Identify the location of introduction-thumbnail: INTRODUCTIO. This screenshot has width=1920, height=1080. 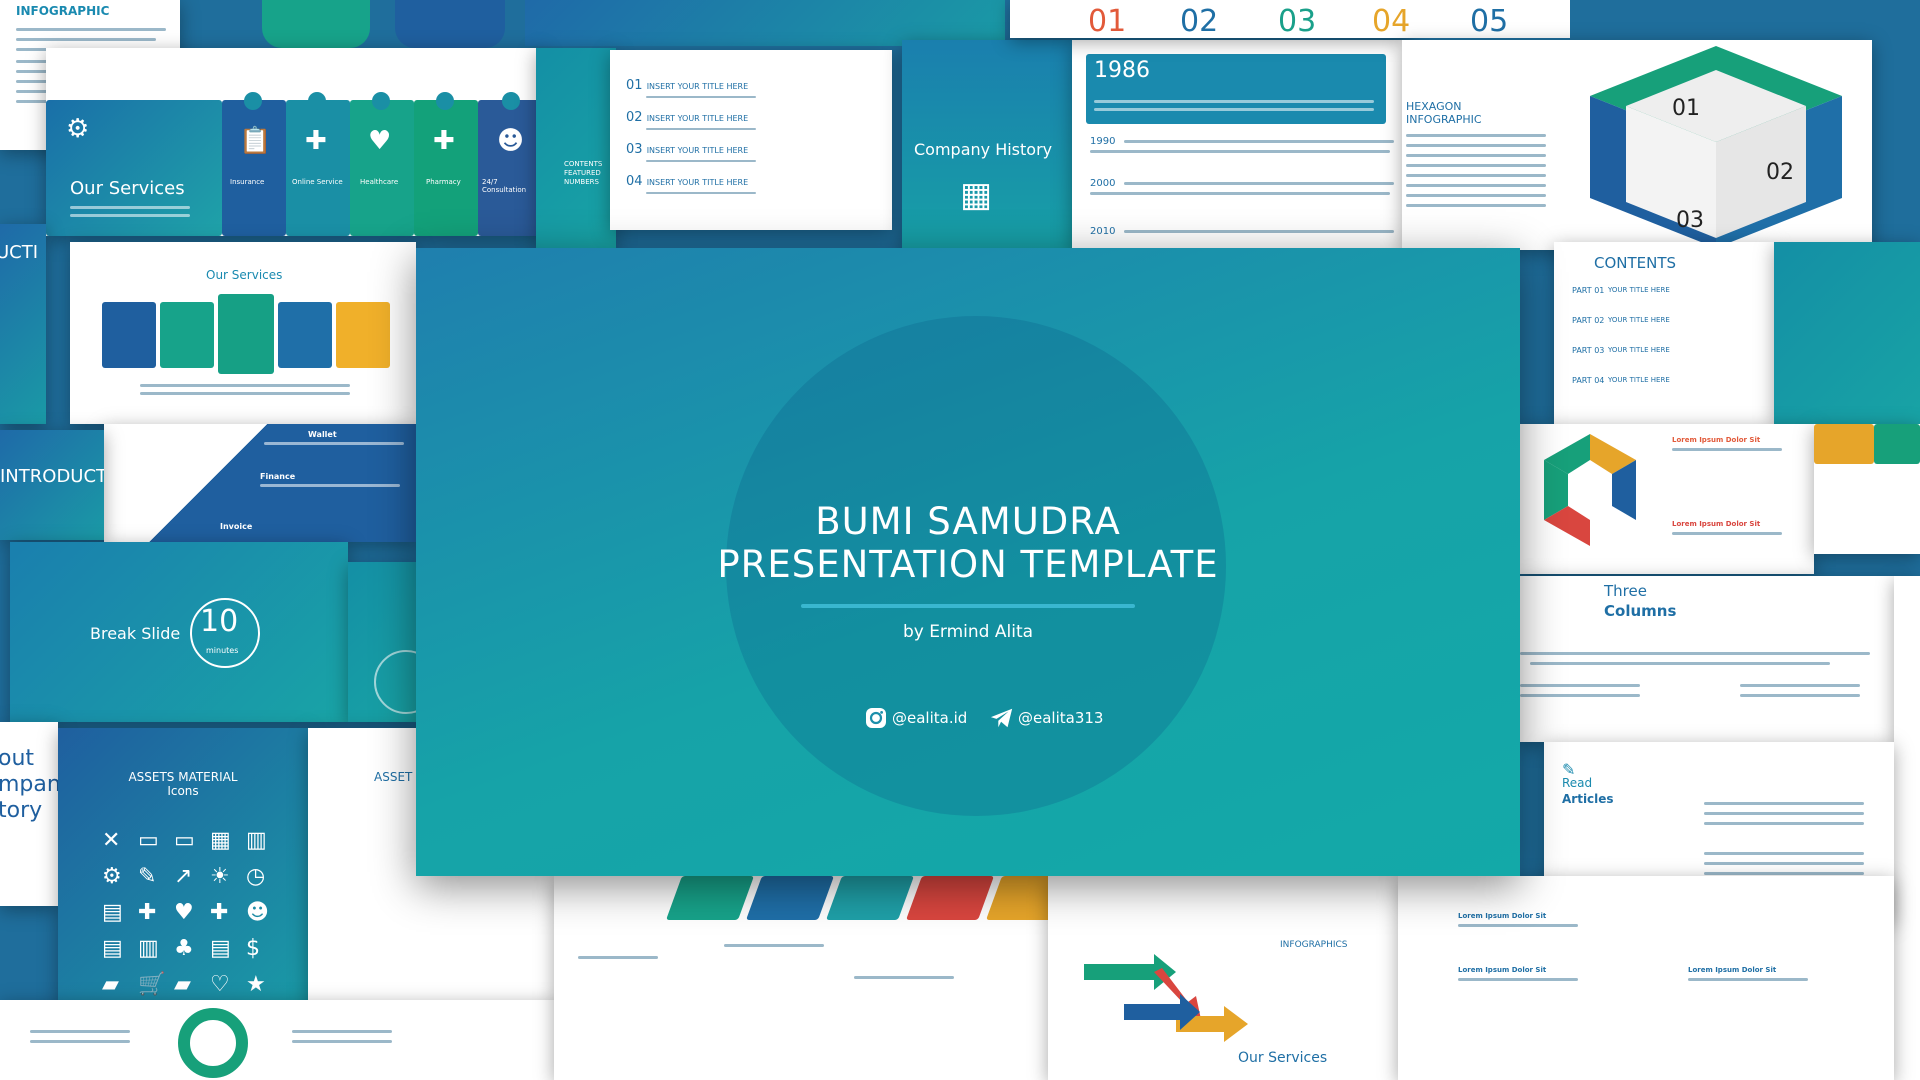
(52, 485).